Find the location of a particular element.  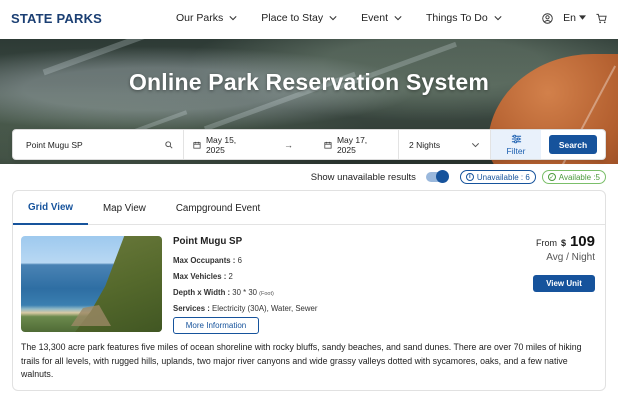

nav-label: Our Parks is located at coordinates (200, 18).